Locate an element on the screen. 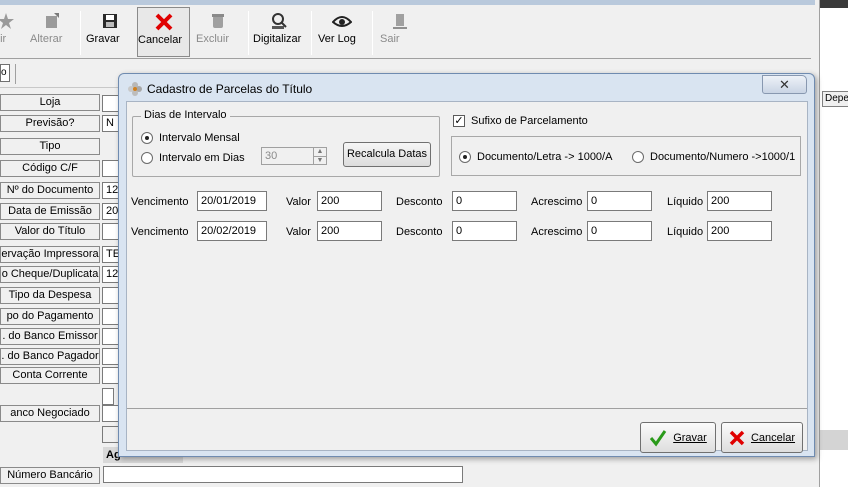 The width and height of the screenshot is (848, 487). recalcula-datas-button: Recalcula Datas is located at coordinates (387, 154).